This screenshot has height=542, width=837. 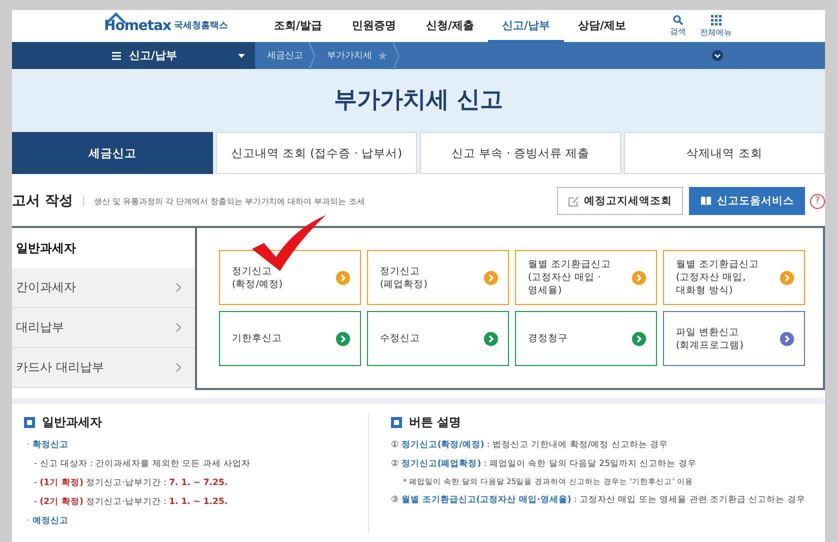 What do you see at coordinates (544, 464) in the screenshot?
I see `description-text: ② 정기신고(폐업확정) : 폐업일이 속한 달의 다음달 25일까지 신고하는 경우` at bounding box center [544, 464].